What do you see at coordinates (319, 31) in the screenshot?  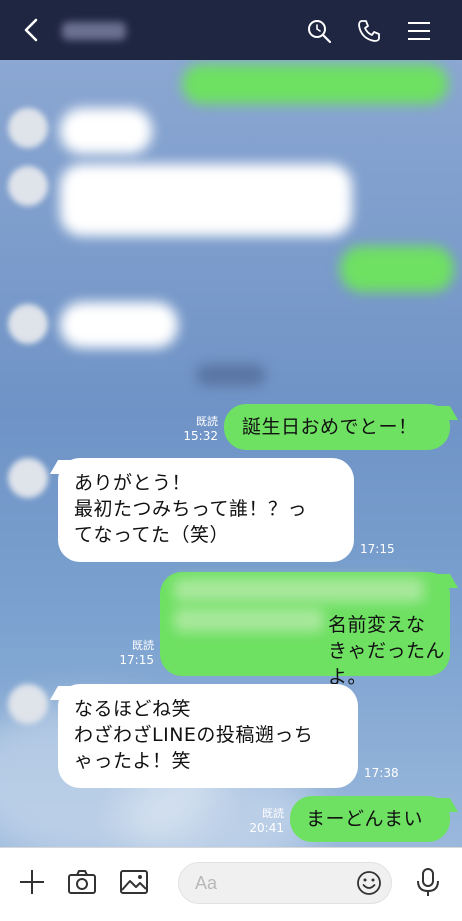 I see `search-icon` at bounding box center [319, 31].